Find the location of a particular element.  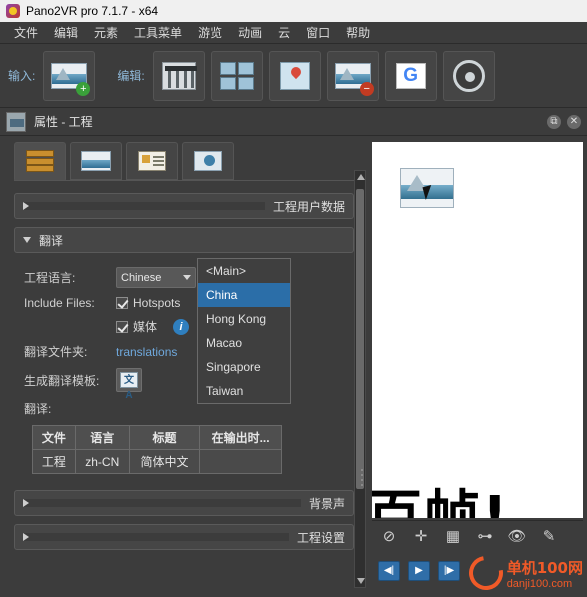

minus-badge-icon: − is located at coordinates (366, 88).